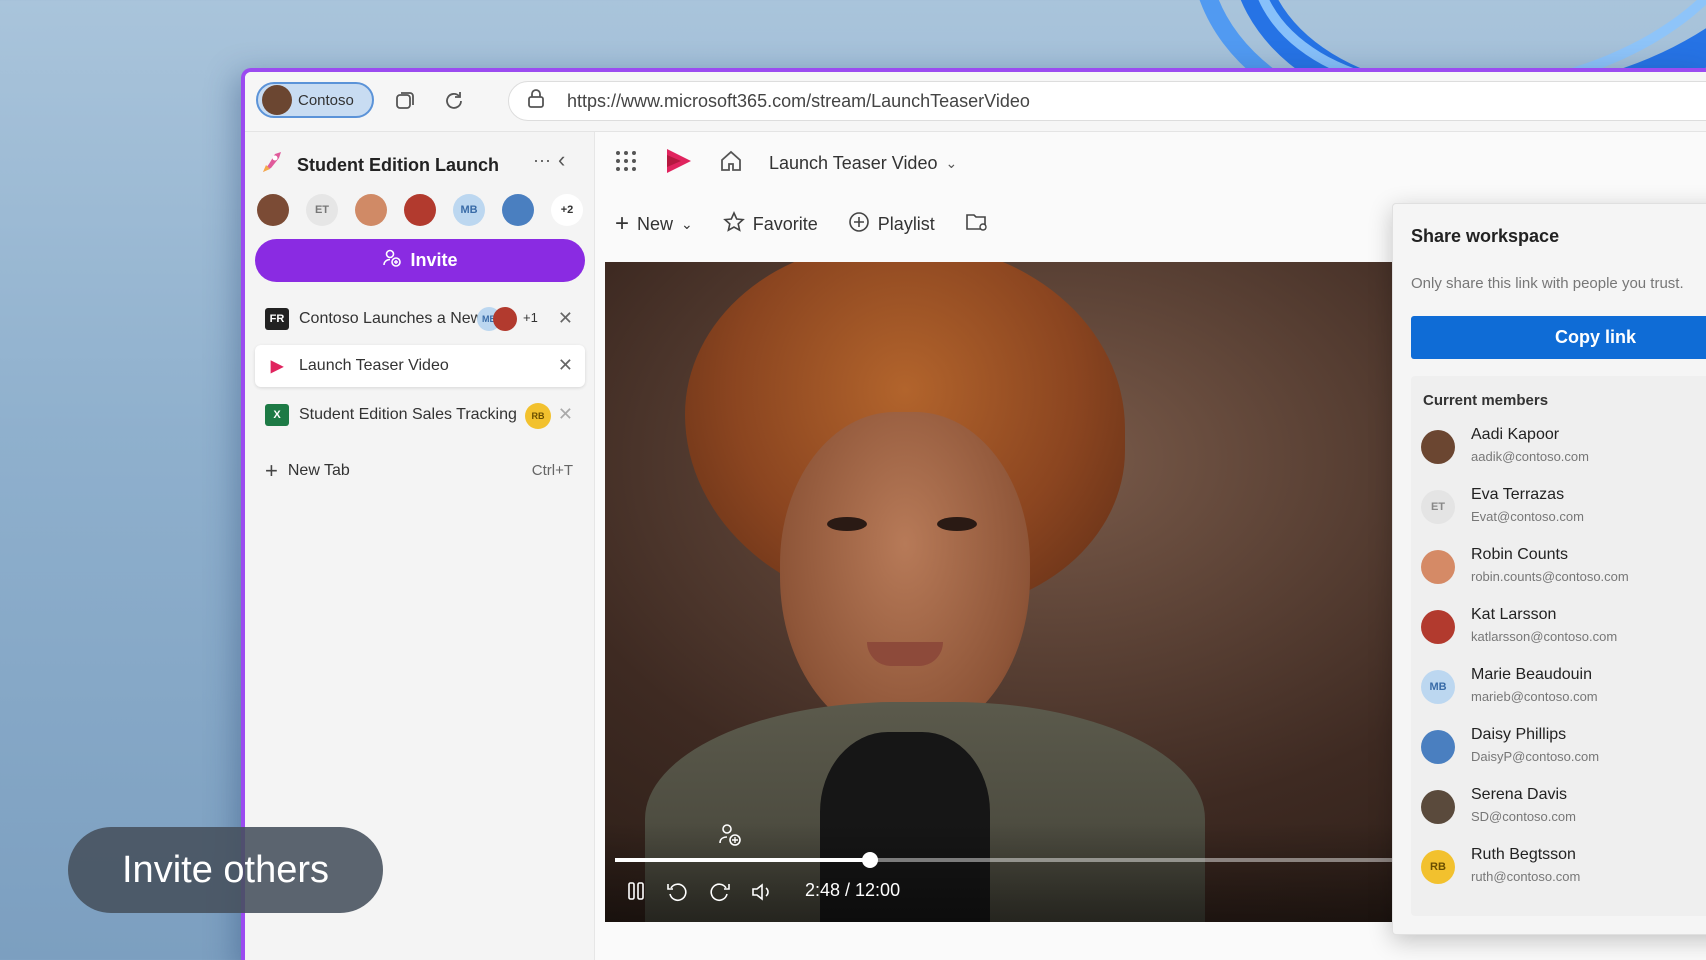  Describe the element at coordinates (1563, 567) in the screenshot. I see `member-row: Robin Counts robin.counts@contoso.com` at that location.